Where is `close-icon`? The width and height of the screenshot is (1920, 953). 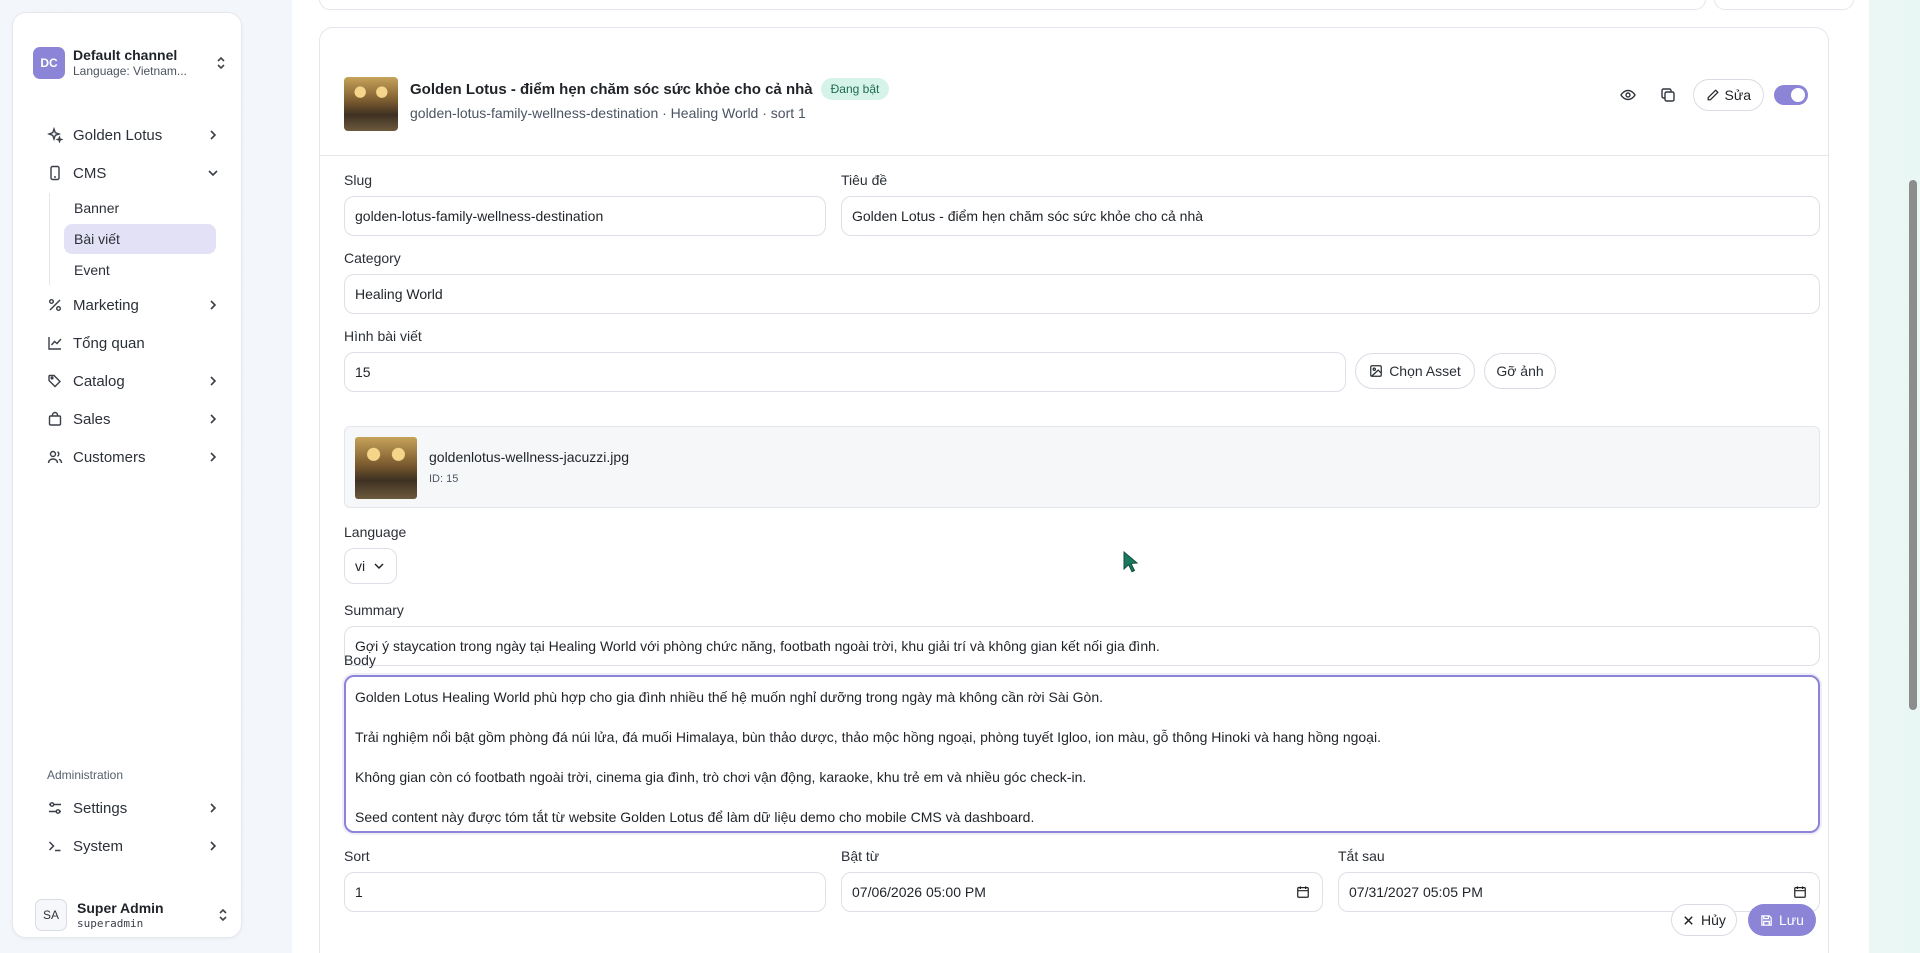
close-icon is located at coordinates (1688, 920).